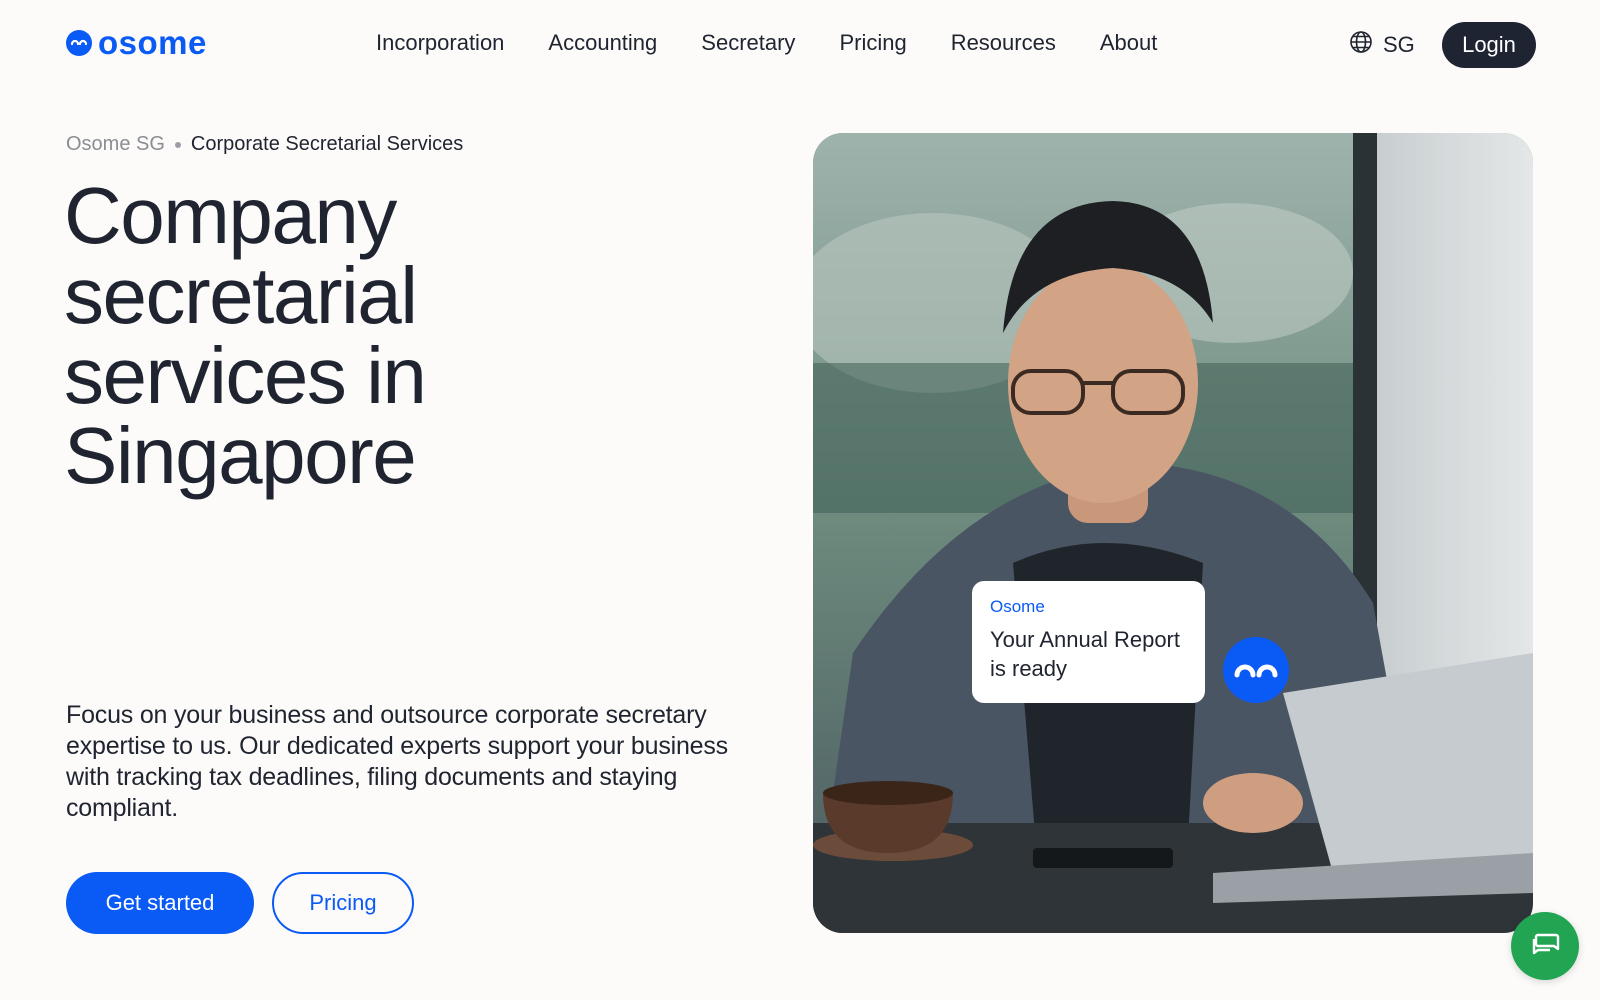 The height and width of the screenshot is (1000, 1600). I want to click on login-button: Login, so click(1489, 45).